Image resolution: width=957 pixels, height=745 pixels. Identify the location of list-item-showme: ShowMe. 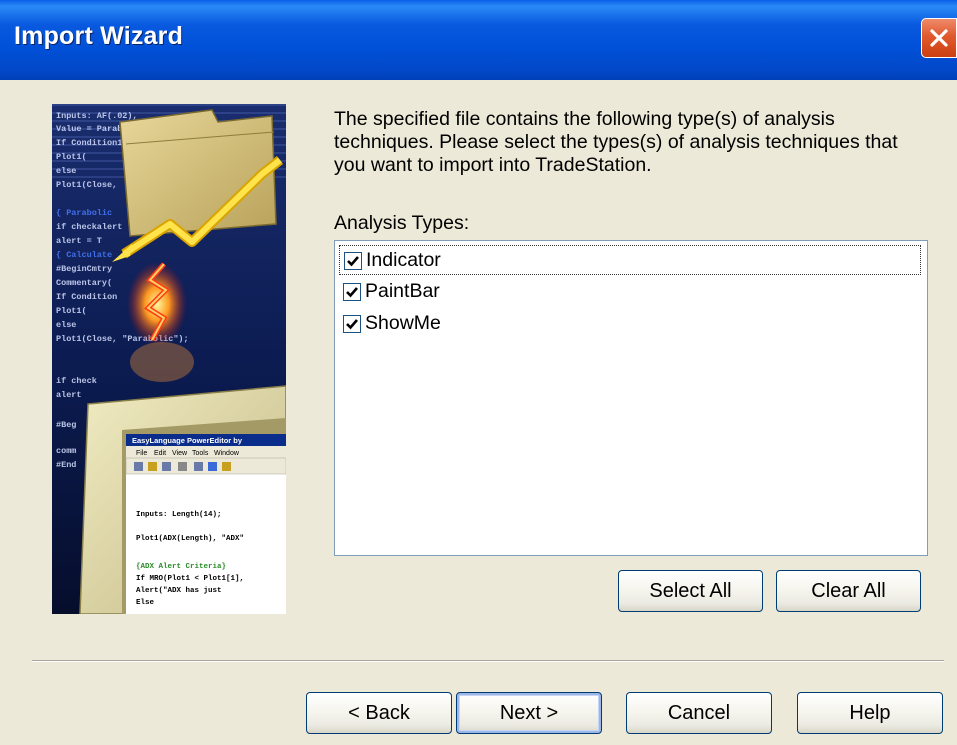
(630, 324).